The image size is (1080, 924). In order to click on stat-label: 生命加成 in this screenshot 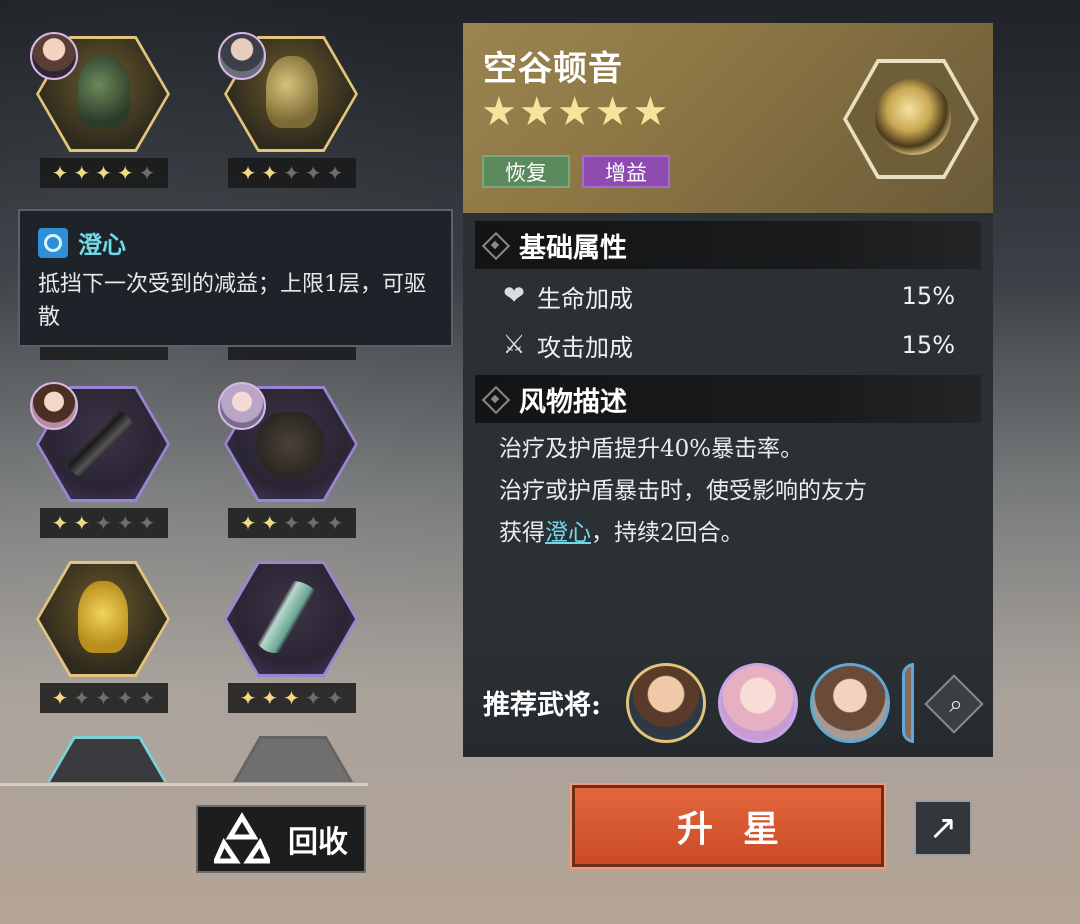, I will do `click(585, 298)`.